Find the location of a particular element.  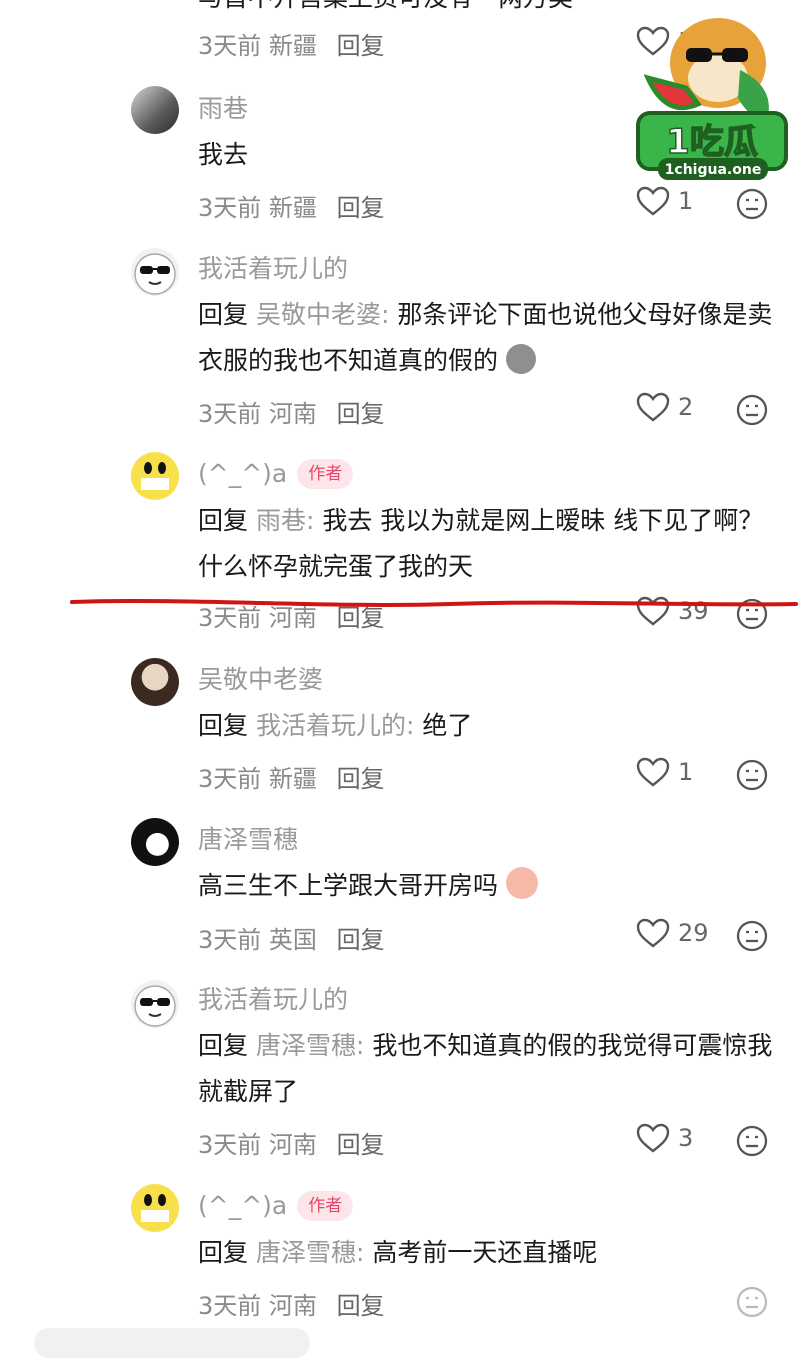

comment-body: 回复 雨巷: 我去 我以为就是网上暧昧 线下见了啊？什么怀孕就完蛋了我的天 is located at coordinates (485, 544).